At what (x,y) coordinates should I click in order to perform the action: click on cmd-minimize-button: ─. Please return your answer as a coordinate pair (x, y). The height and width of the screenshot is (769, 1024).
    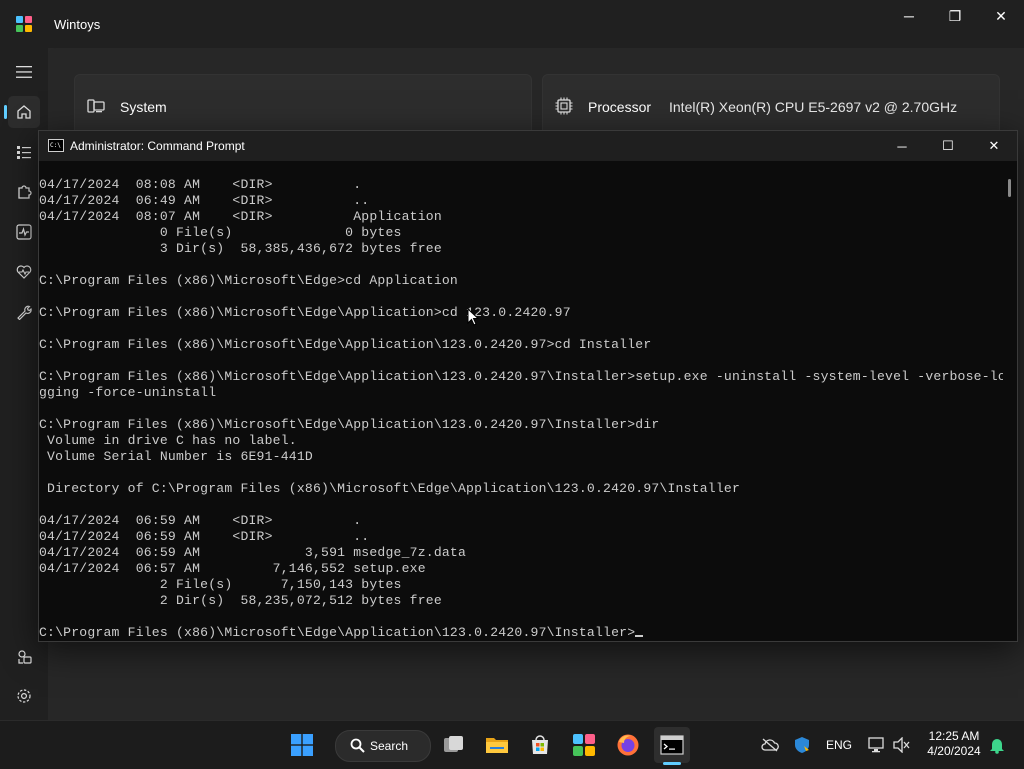
    Looking at the image, I should click on (902, 146).